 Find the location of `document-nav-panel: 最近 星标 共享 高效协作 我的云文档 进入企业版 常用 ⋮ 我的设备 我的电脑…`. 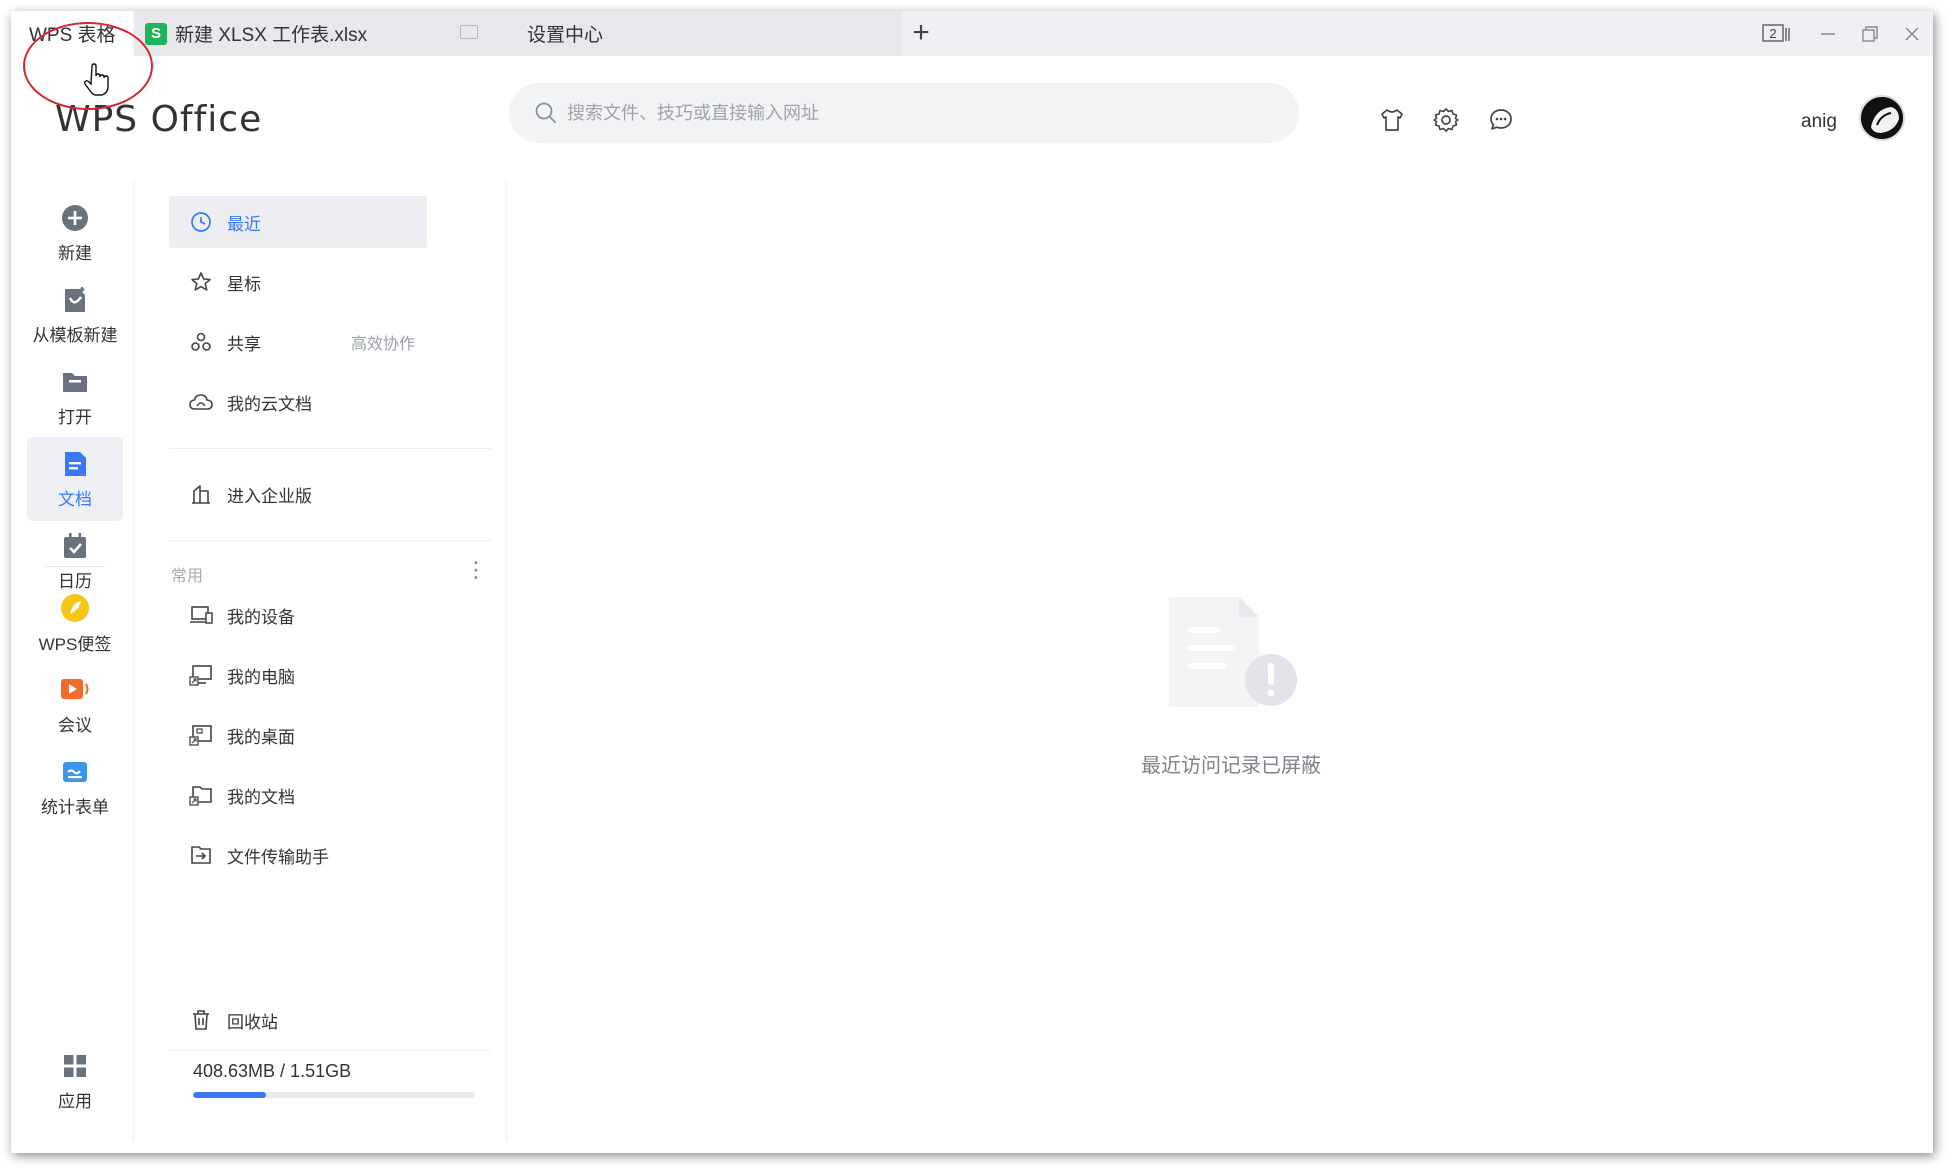

document-nav-panel: 最近 星标 共享 高效协作 我的云文档 进入企业版 常用 ⋮ 我的设备 我的电脑… is located at coordinates (313, 661).